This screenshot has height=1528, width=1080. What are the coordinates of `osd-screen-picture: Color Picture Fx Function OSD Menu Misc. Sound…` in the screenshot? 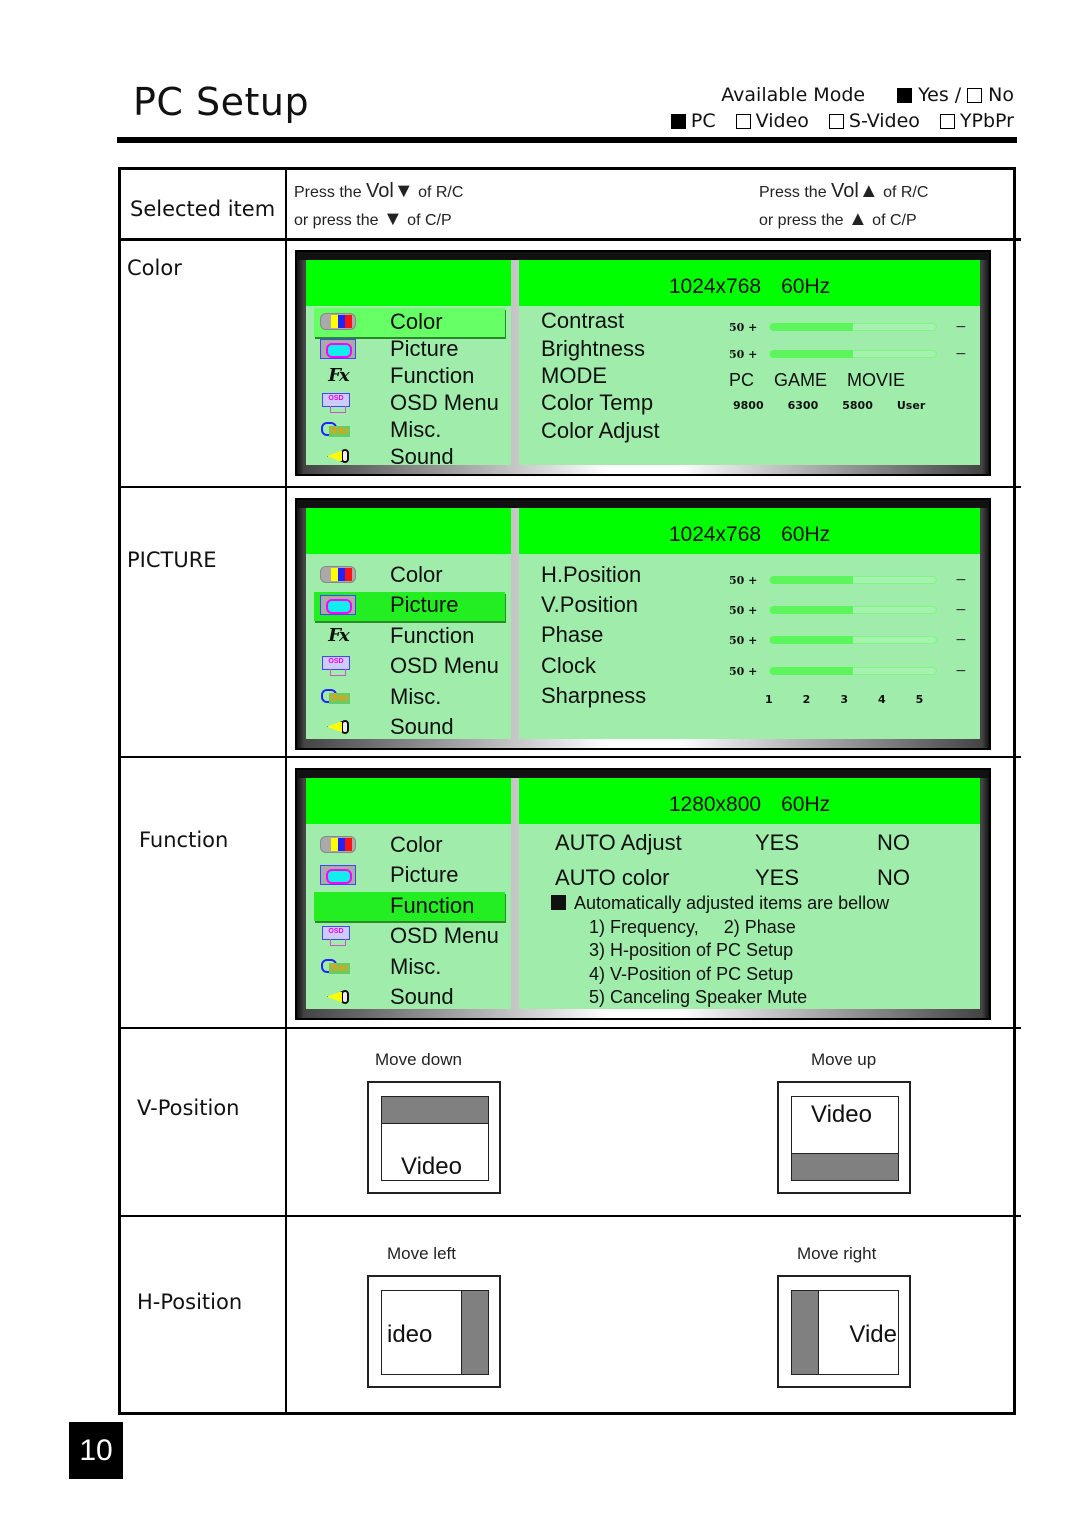 It's located at (643, 624).